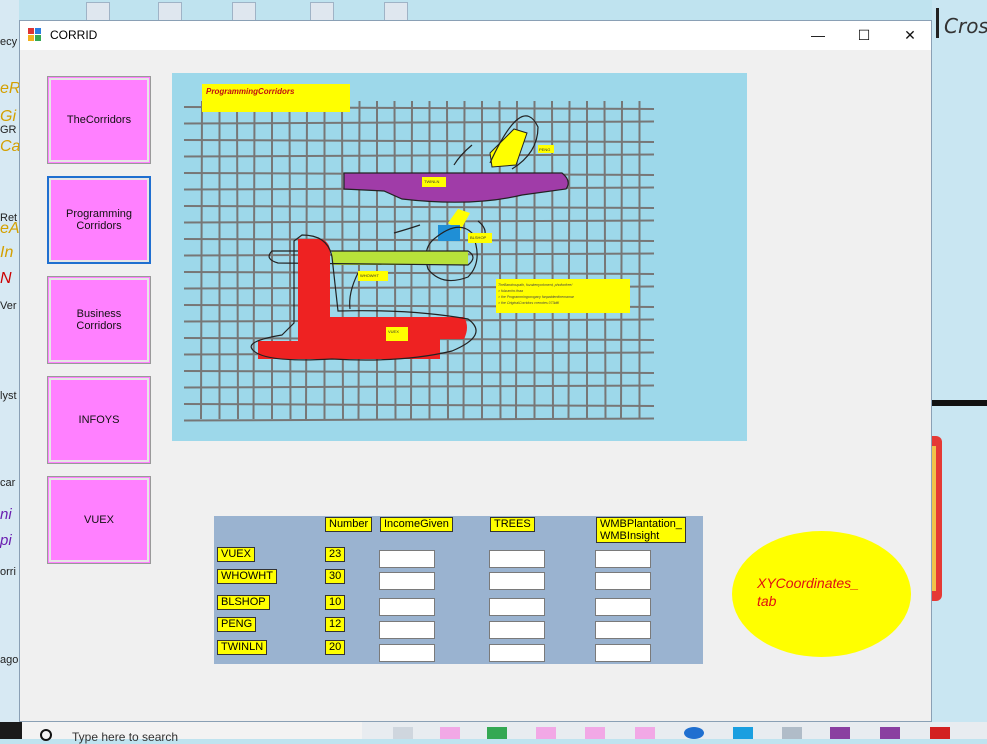  What do you see at coordinates (9, 228) in the screenshot?
I see `desktop-fragment: eA` at bounding box center [9, 228].